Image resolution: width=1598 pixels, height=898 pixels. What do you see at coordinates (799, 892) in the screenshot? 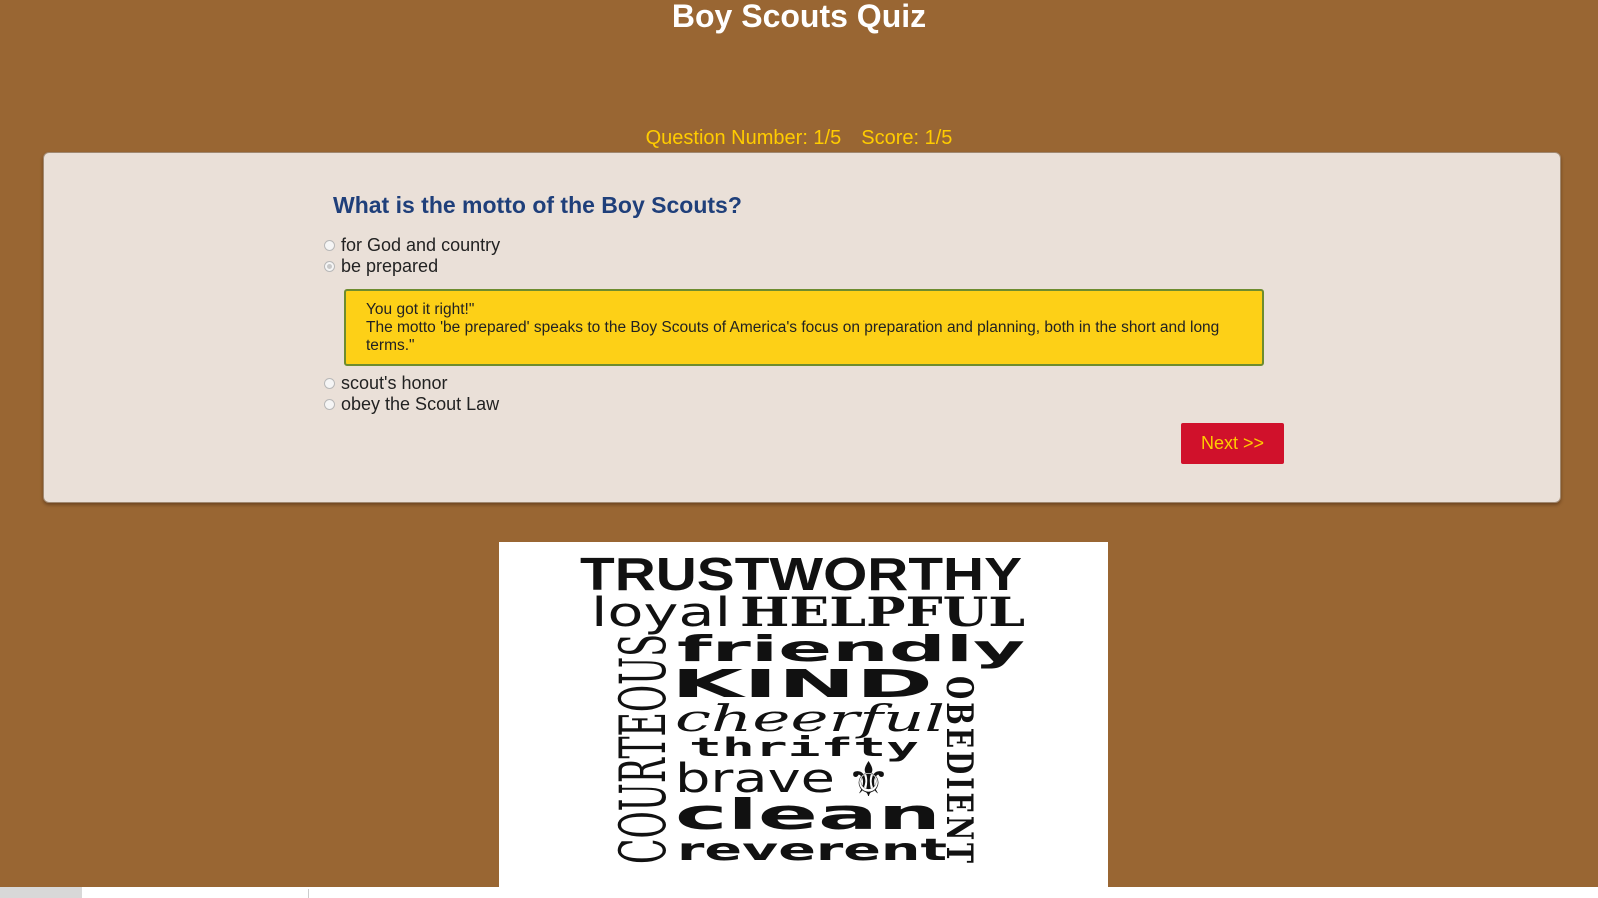
I see `bottom-bar` at bounding box center [799, 892].